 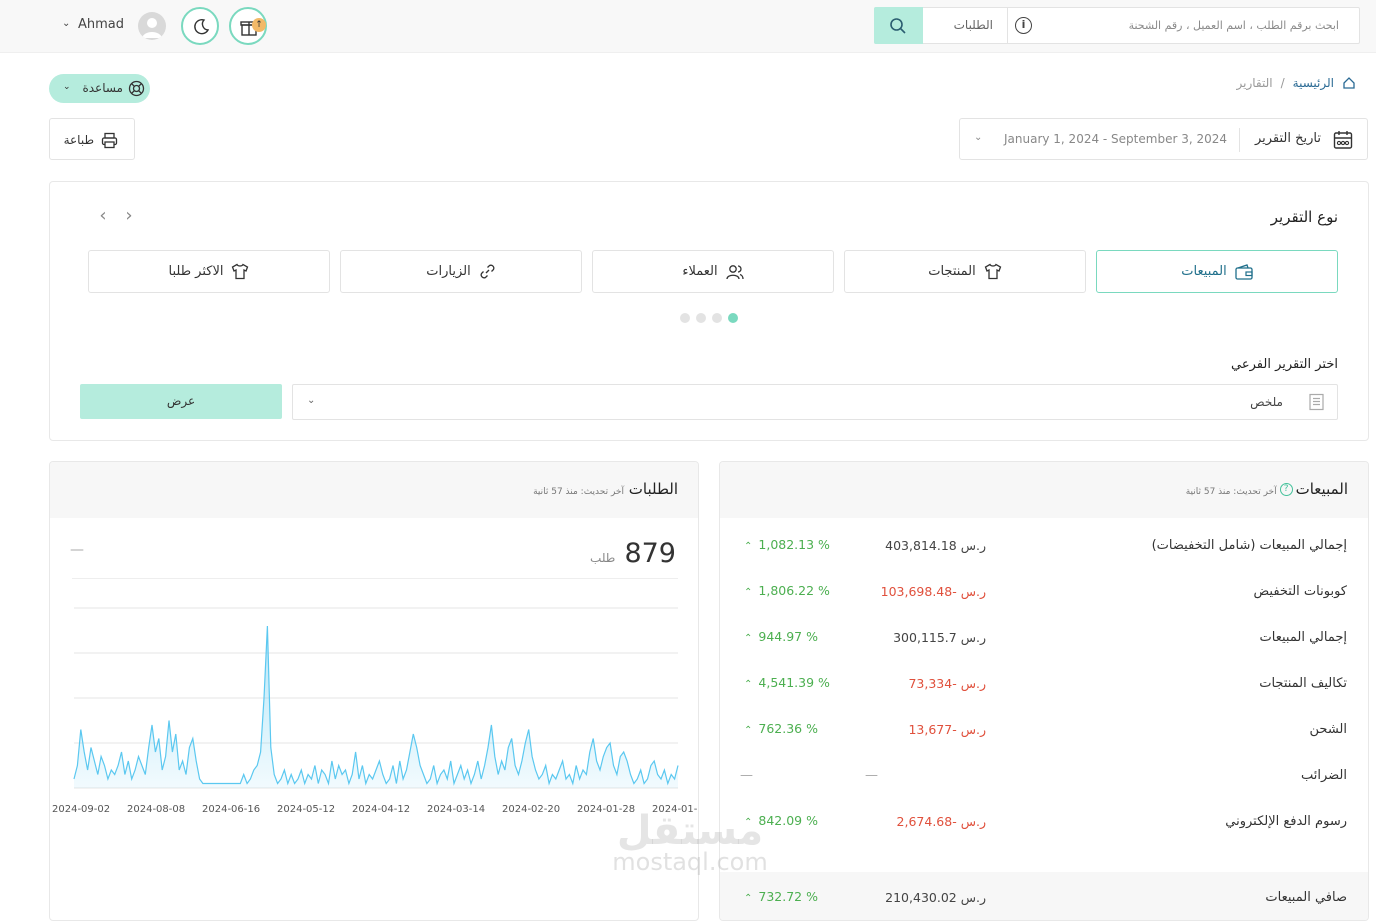 I want to click on sales-row: تكاليف المنتجات ر.س -73,334 ⌃ 4,541.39 %, so click(x=1044, y=687).